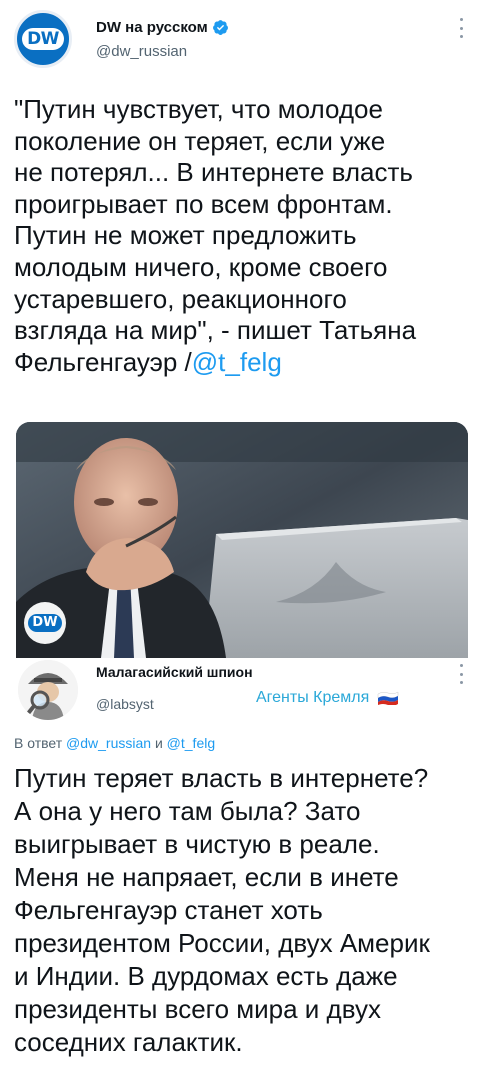 This screenshot has width=484, height=1080. What do you see at coordinates (242, 40) in the screenshot?
I see `tweet-header: DW DW на русском @dw_russian` at bounding box center [242, 40].